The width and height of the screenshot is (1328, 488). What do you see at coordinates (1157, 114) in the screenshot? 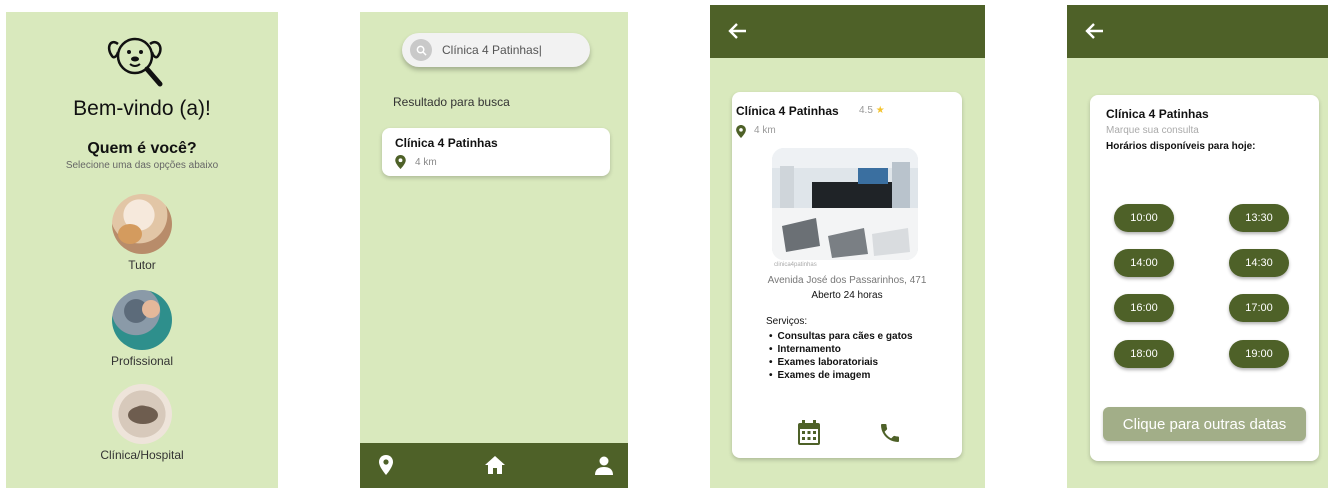
I see `schedule-clinic-name: Clínica 4 Patinhas` at bounding box center [1157, 114].